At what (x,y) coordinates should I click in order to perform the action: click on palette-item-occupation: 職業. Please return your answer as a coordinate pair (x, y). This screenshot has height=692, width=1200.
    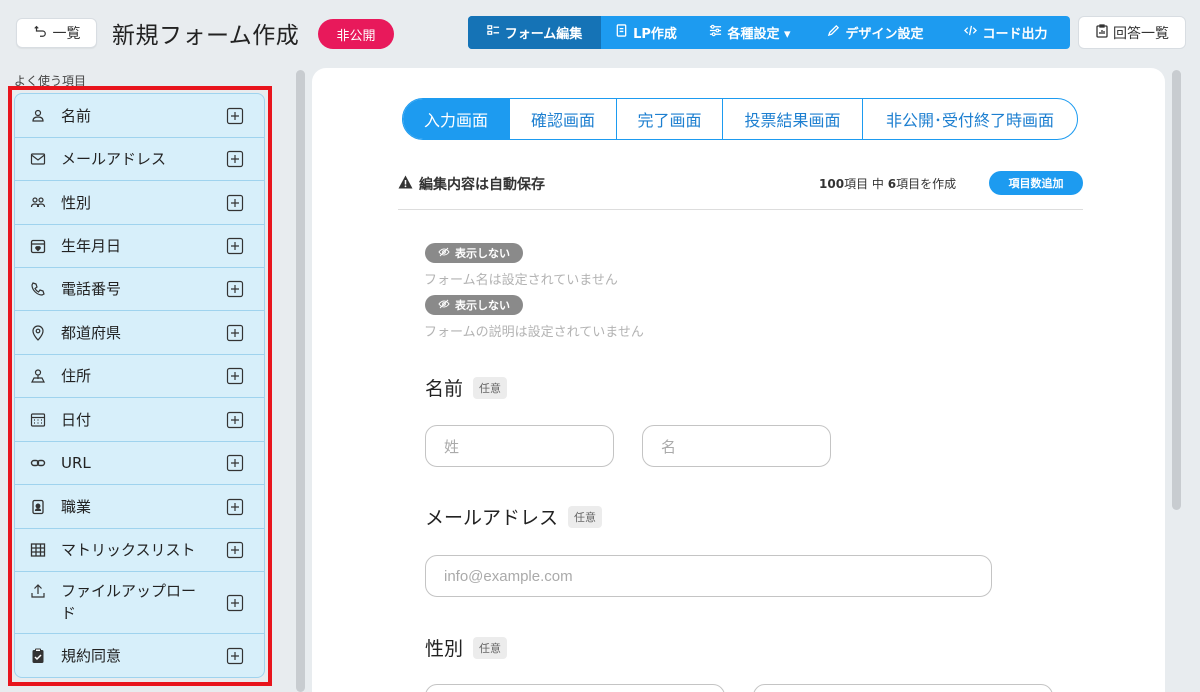
    Looking at the image, I should click on (139, 507).